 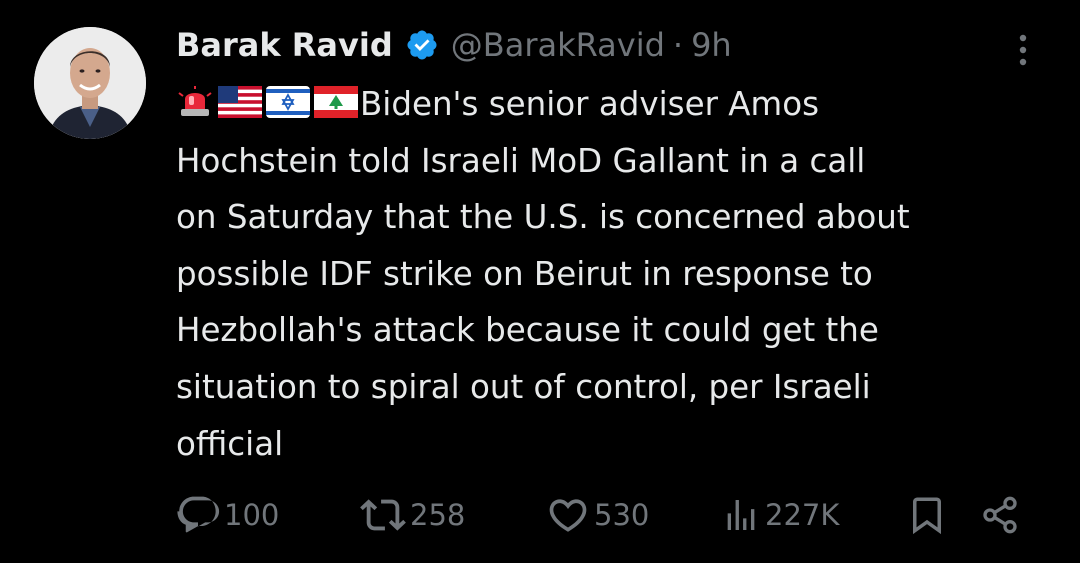 I want to click on more-options-icon, so click(x=1023, y=52).